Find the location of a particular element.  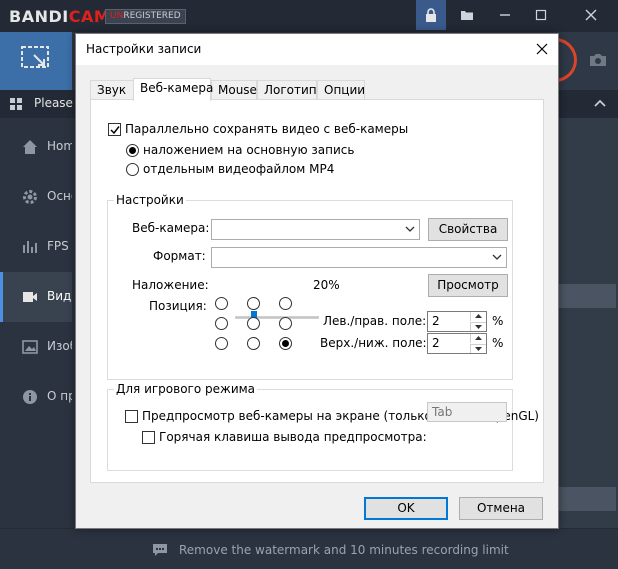

sidebar-item-home: Home is located at coordinates (36, 147).